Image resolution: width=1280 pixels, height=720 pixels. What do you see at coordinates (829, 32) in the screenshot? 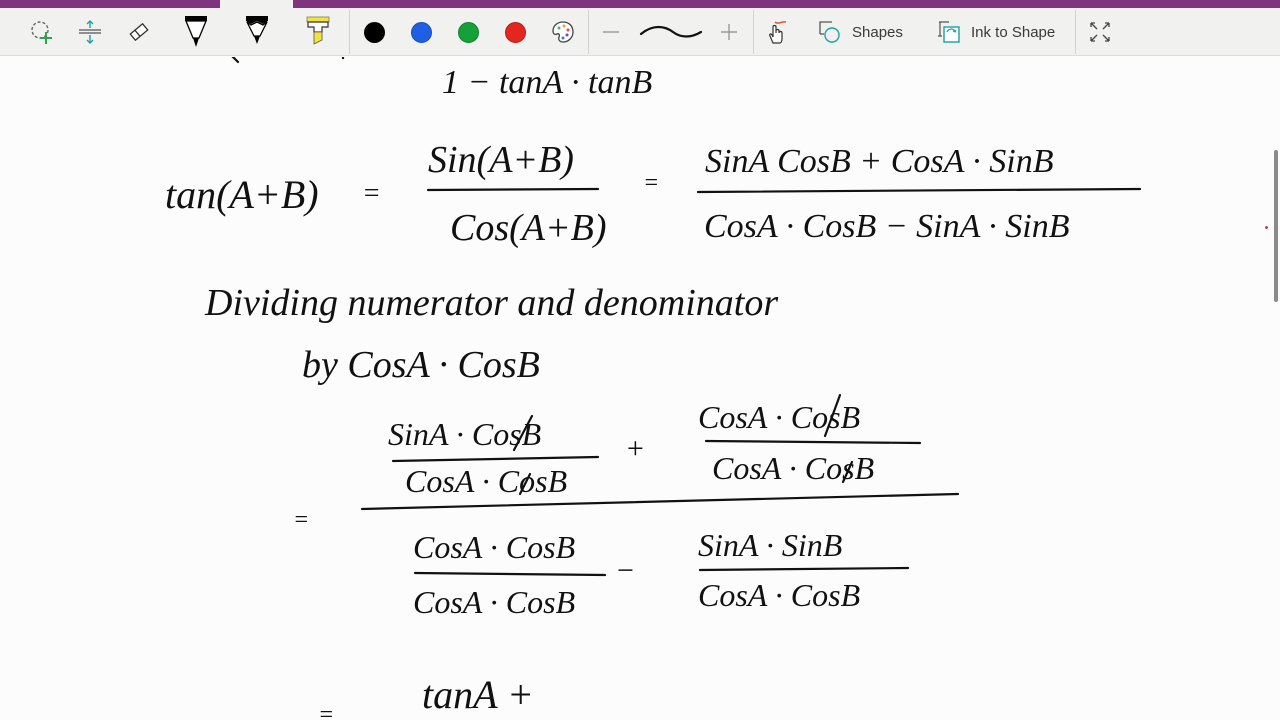
I see `shapes-icon` at bounding box center [829, 32].